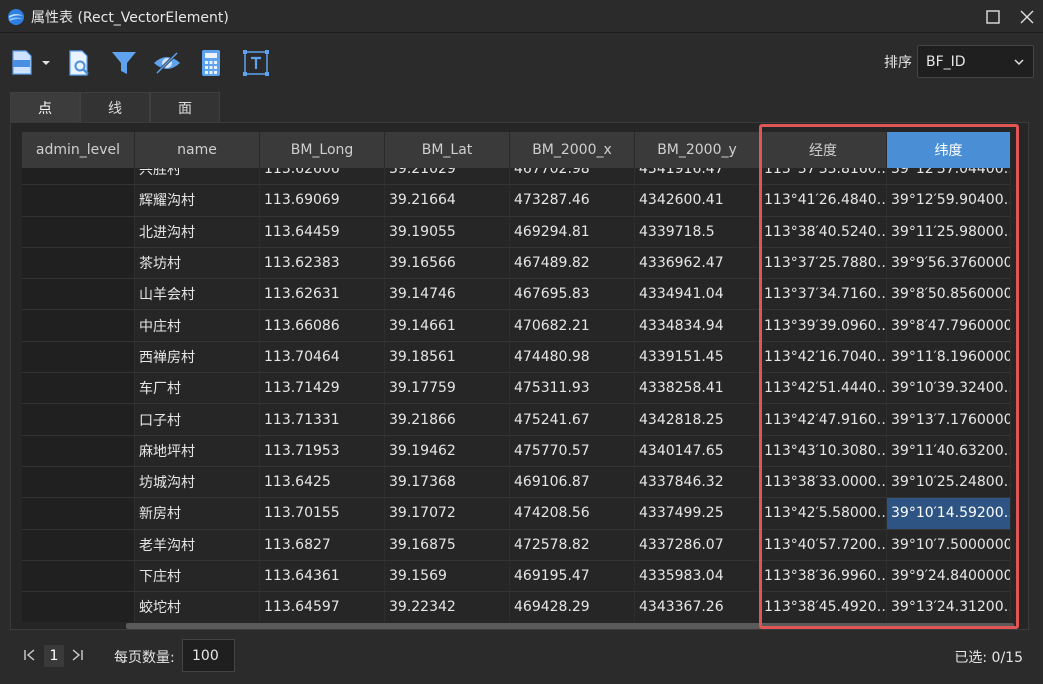 The image size is (1043, 684). I want to click on current-page: 1, so click(54, 656).